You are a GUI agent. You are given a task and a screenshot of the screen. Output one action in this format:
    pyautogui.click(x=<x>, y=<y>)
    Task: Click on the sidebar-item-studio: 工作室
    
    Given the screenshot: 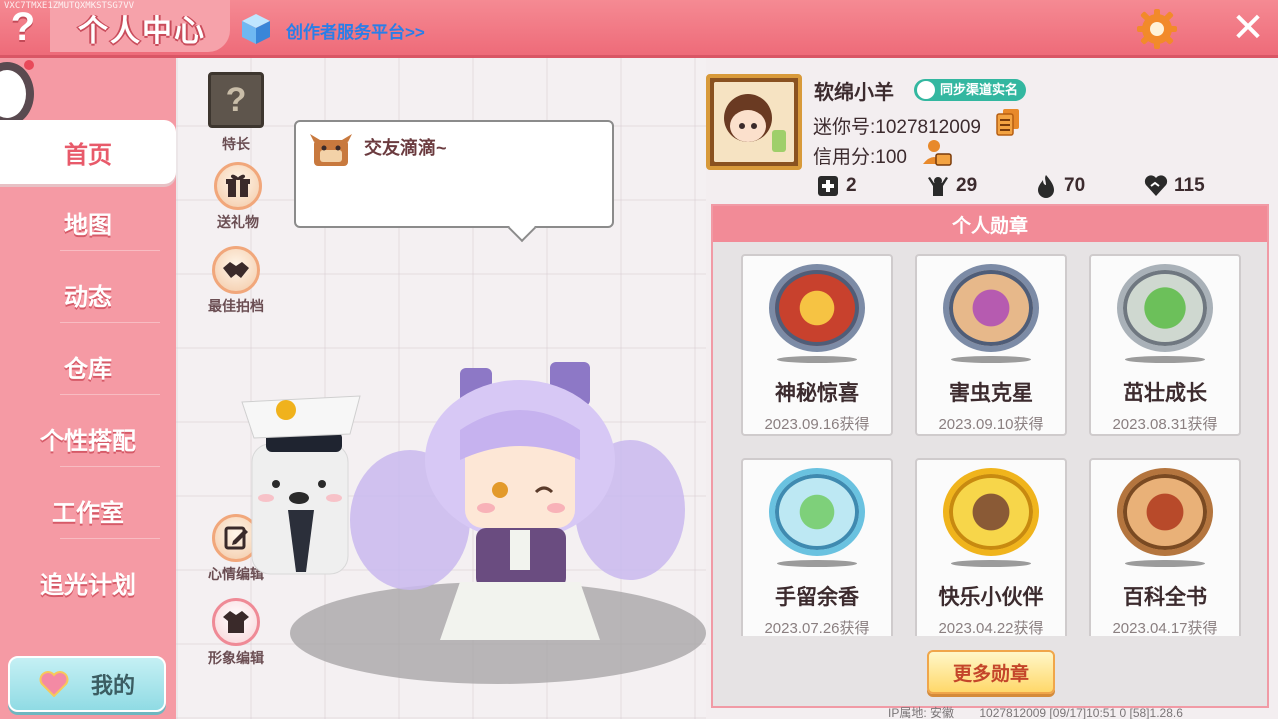 What is the action you would take?
    pyautogui.click(x=88, y=510)
    